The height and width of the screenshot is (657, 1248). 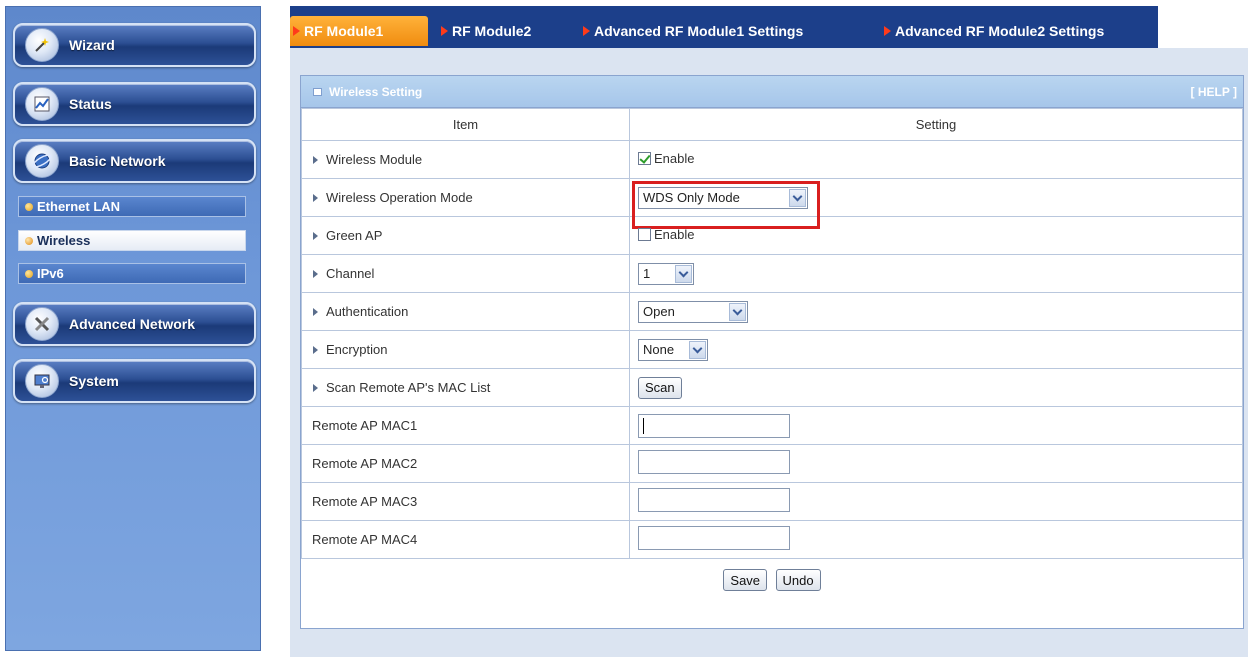 What do you see at coordinates (660, 387) in the screenshot?
I see `scan-button: Scan` at bounding box center [660, 387].